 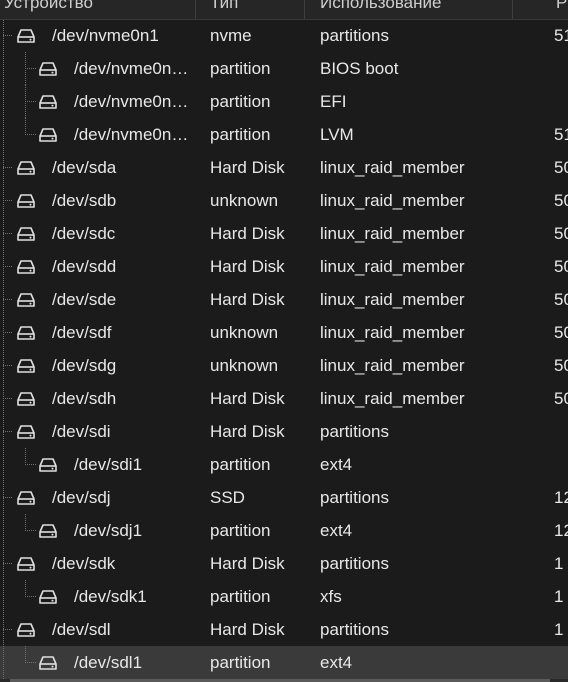 What do you see at coordinates (284, 464) in the screenshot?
I see `partition-row: /dev/sdi1 partition ext4` at bounding box center [284, 464].